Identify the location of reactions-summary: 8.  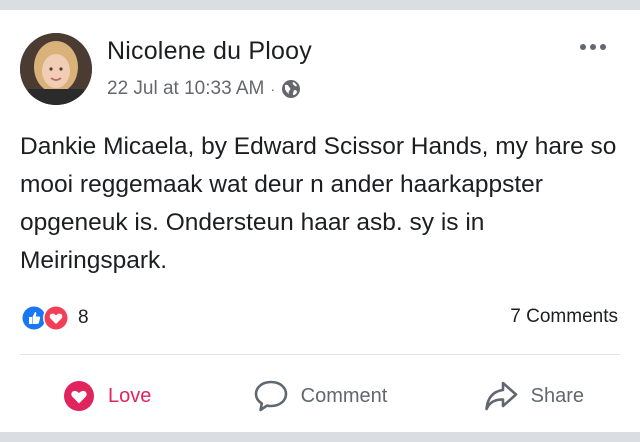
(54, 318).